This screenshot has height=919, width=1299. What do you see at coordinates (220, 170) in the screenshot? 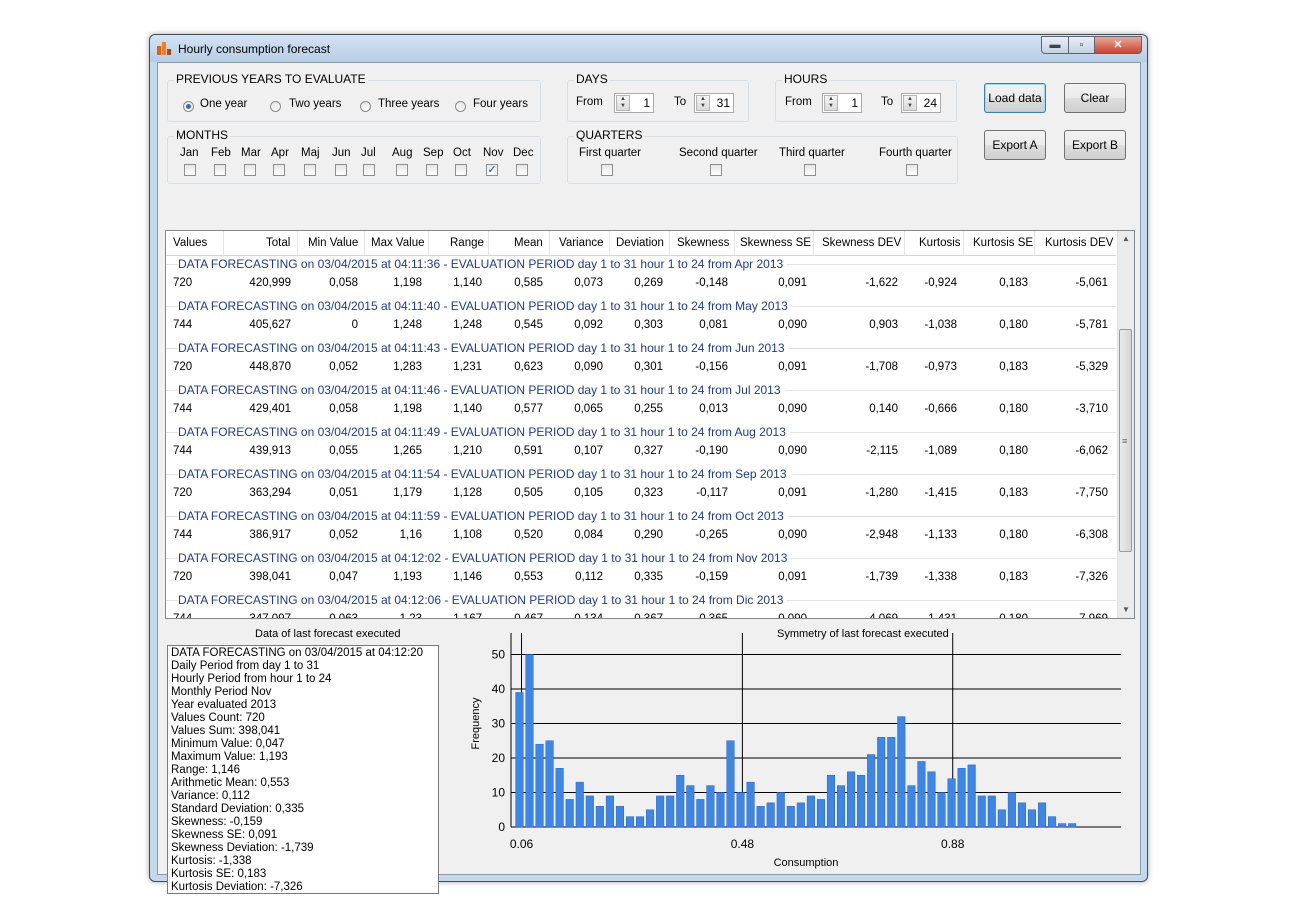
I see `month-feb-checkbox` at bounding box center [220, 170].